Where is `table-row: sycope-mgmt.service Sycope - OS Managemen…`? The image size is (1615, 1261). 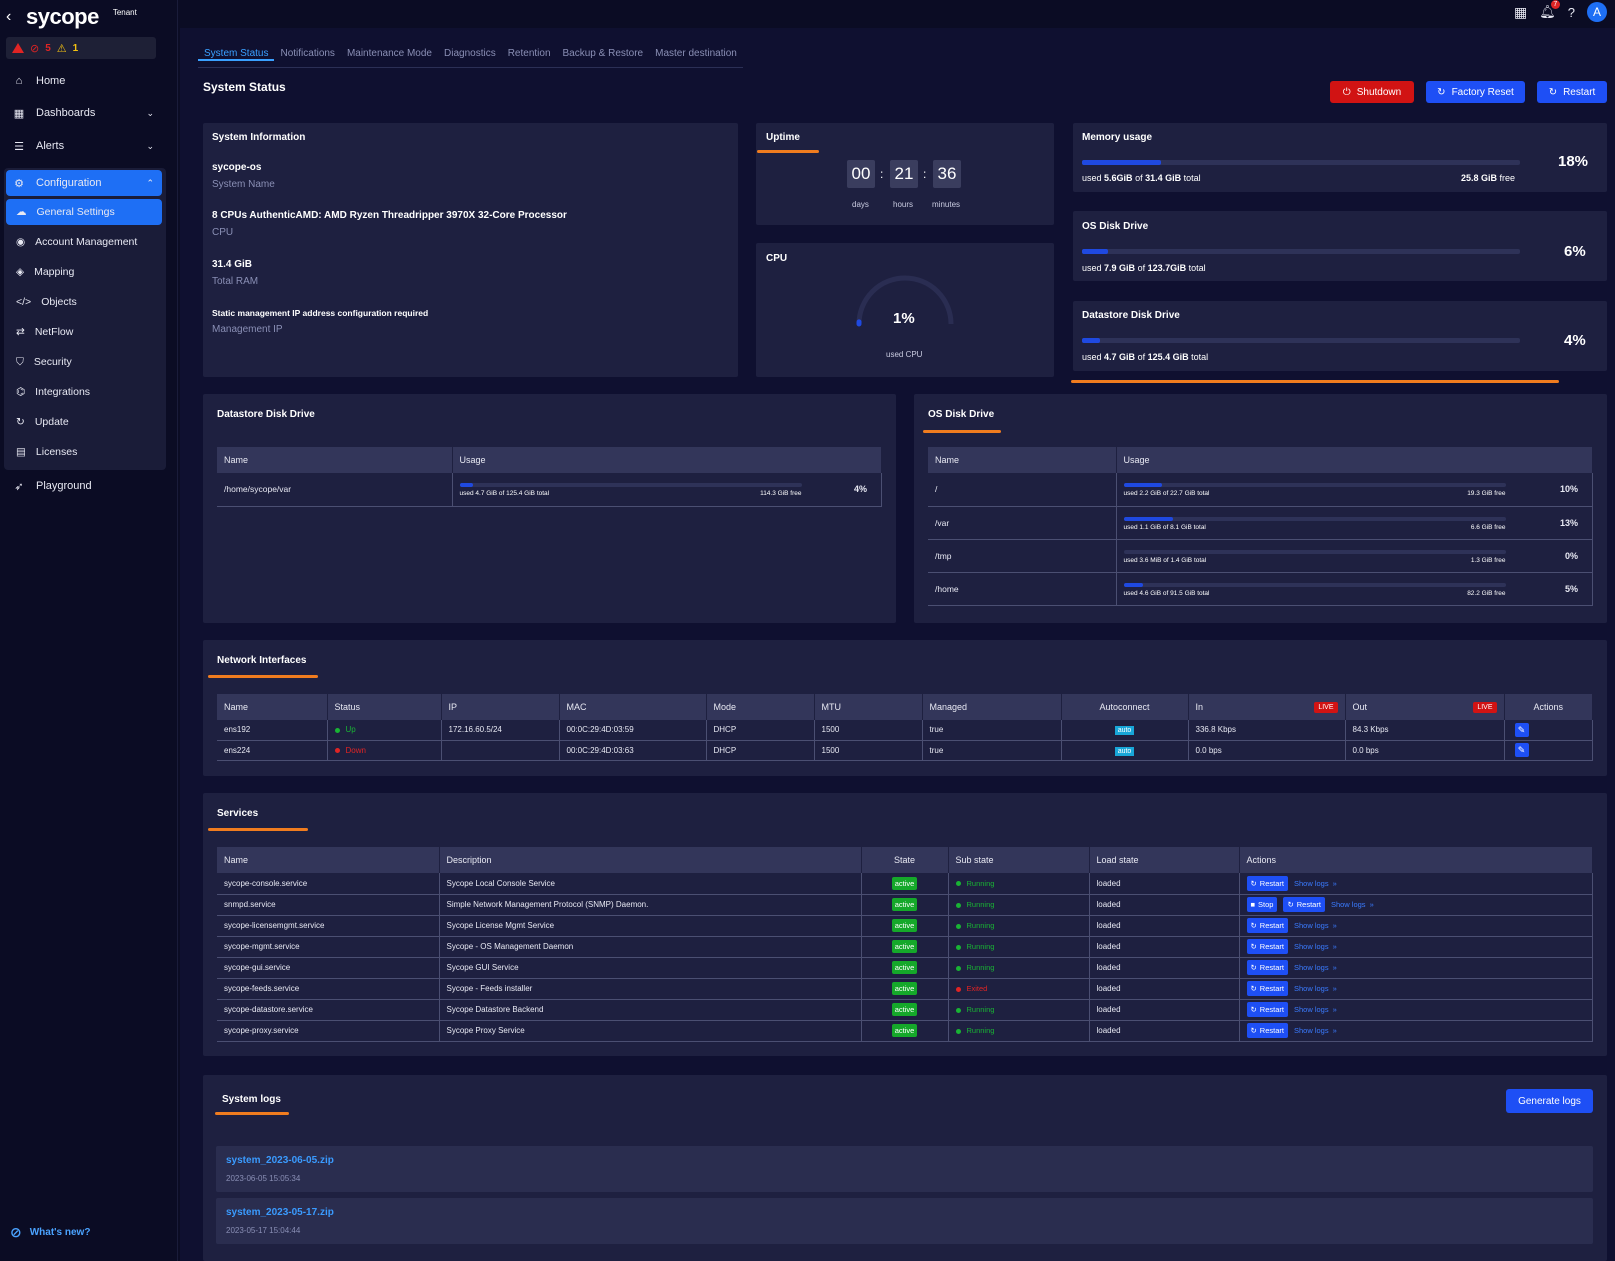 table-row: sycope-mgmt.service Sycope - OS Managemen… is located at coordinates (905, 947).